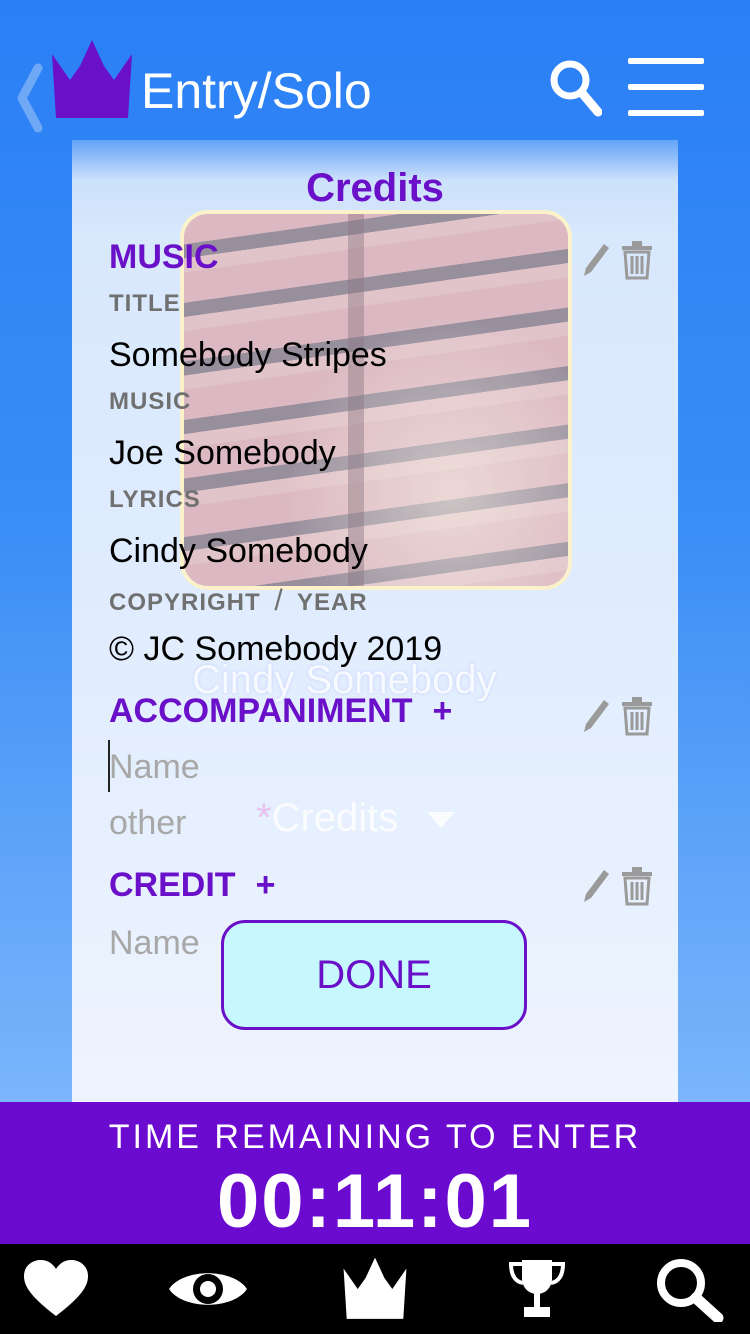 The height and width of the screenshot is (1334, 750). Describe the element at coordinates (637, 716) in the screenshot. I see `accompaniment-delete-trash-icon` at that location.